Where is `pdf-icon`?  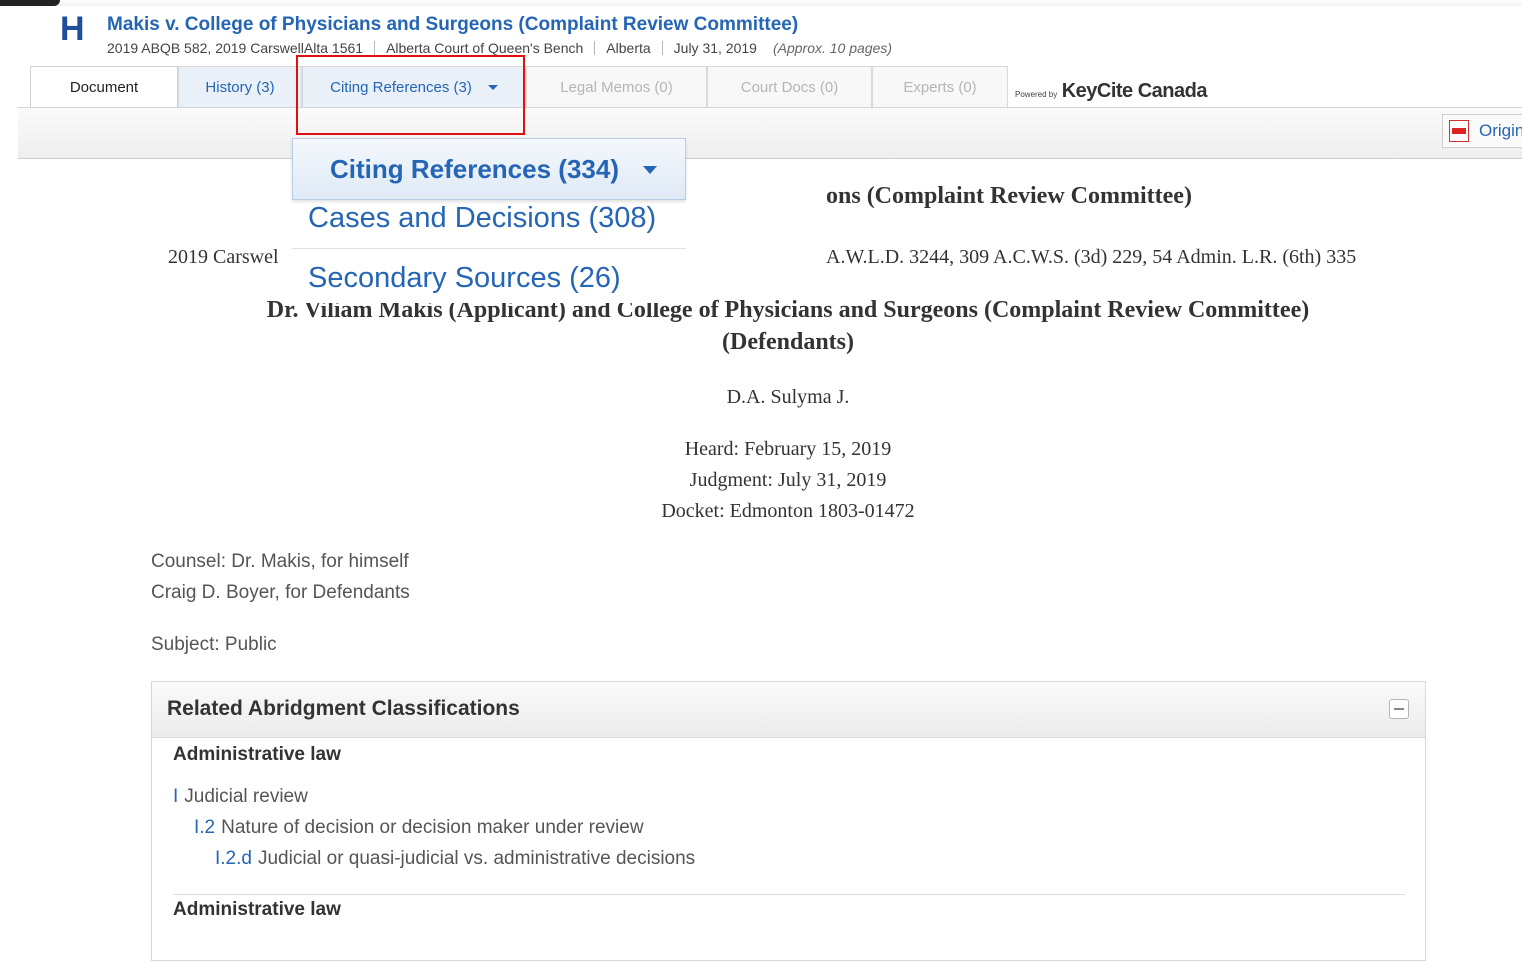 pdf-icon is located at coordinates (1459, 131).